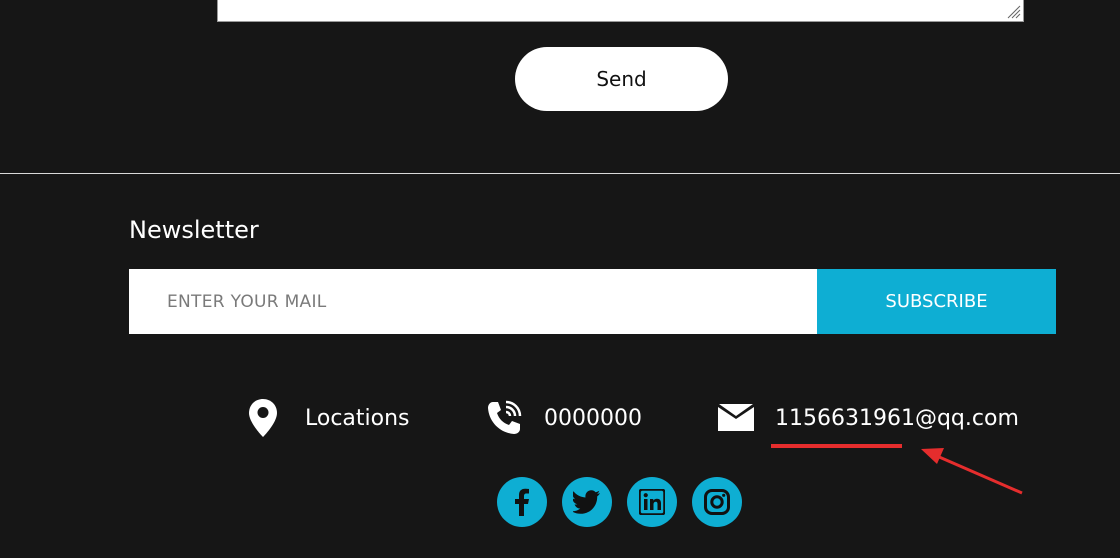 The image size is (1120, 558). Describe the element at coordinates (972, 471) in the screenshot. I see `annotation-arrow-icon` at that location.